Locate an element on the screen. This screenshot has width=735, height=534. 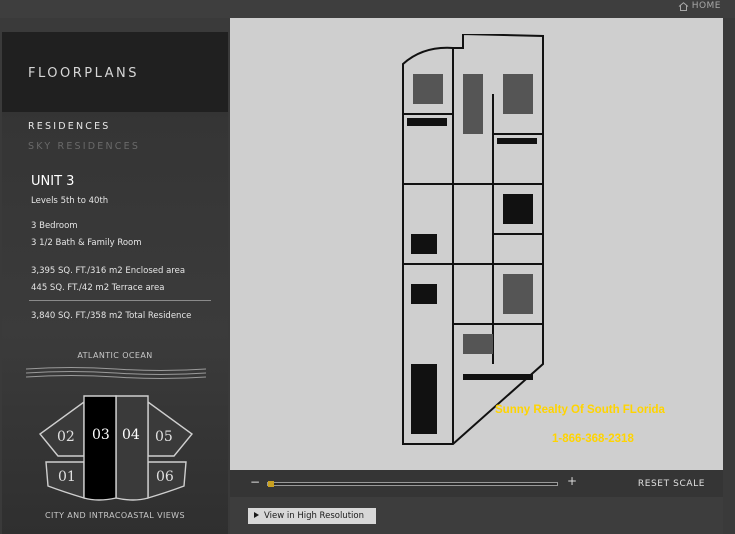
unit-total-area: 3,840 SQ. FT./358 m2 Total Residence is located at coordinates (111, 316).